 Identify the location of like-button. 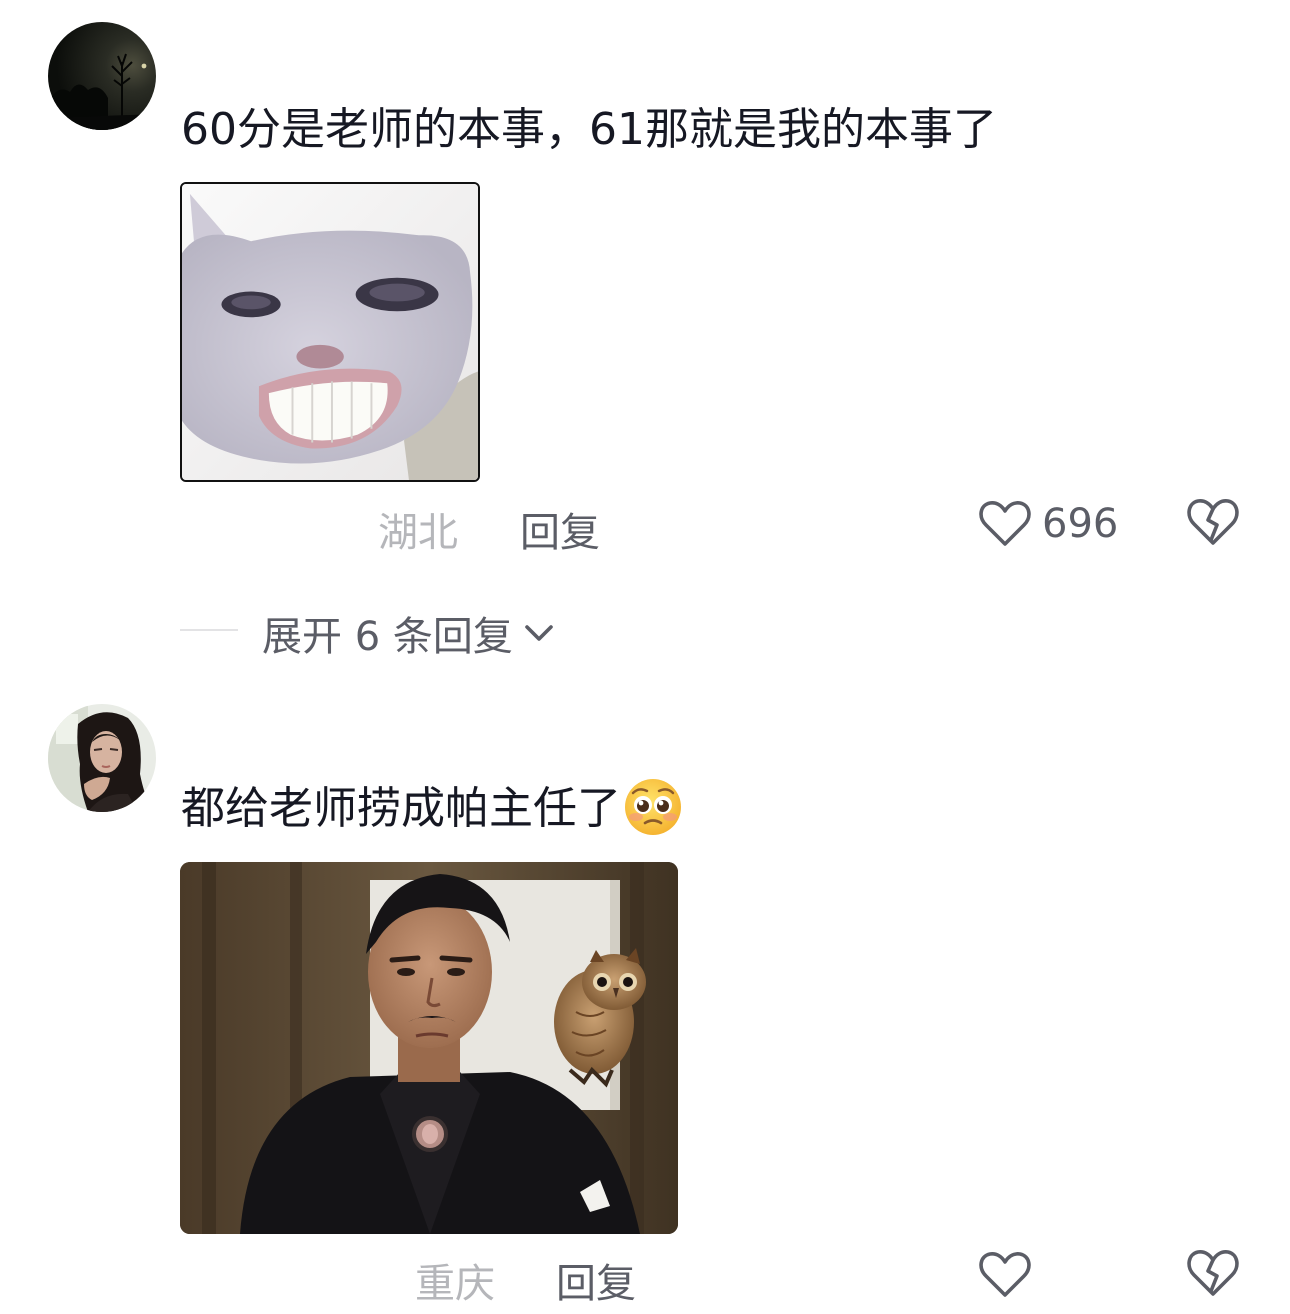
(1010, 1275).